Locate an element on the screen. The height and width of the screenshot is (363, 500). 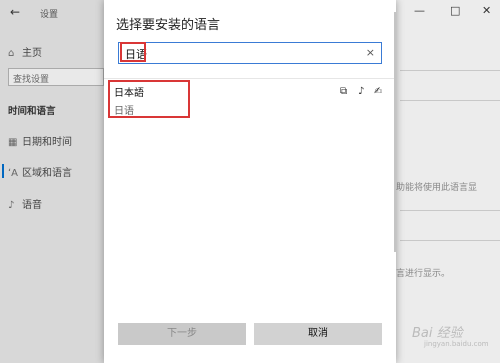
speech-icon: ♪ is located at coordinates (361, 91).